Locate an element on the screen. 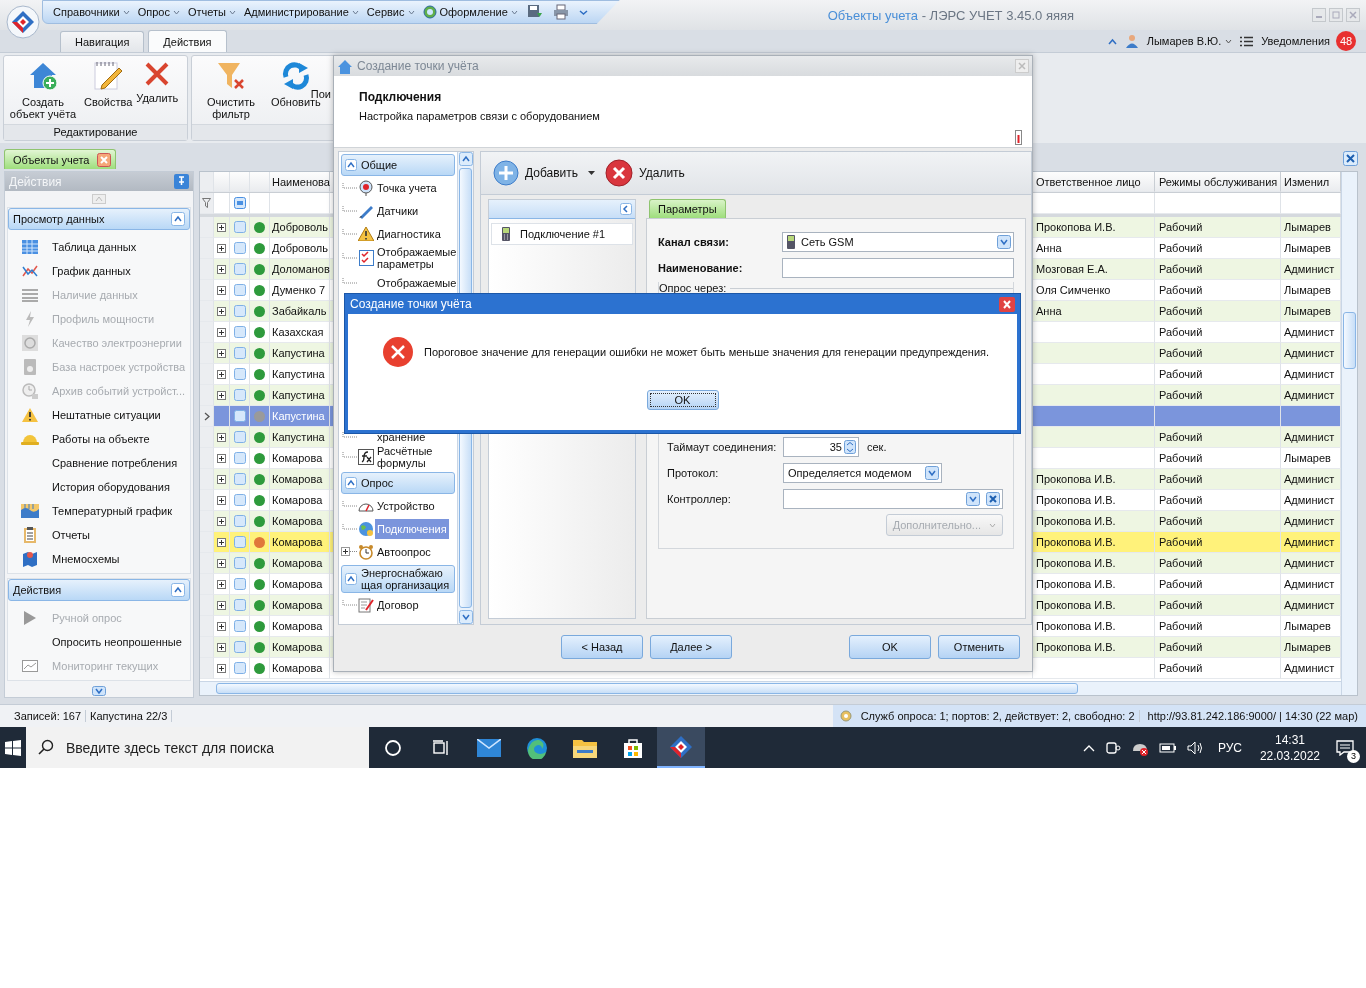  volume-icon is located at coordinates (1195, 747).